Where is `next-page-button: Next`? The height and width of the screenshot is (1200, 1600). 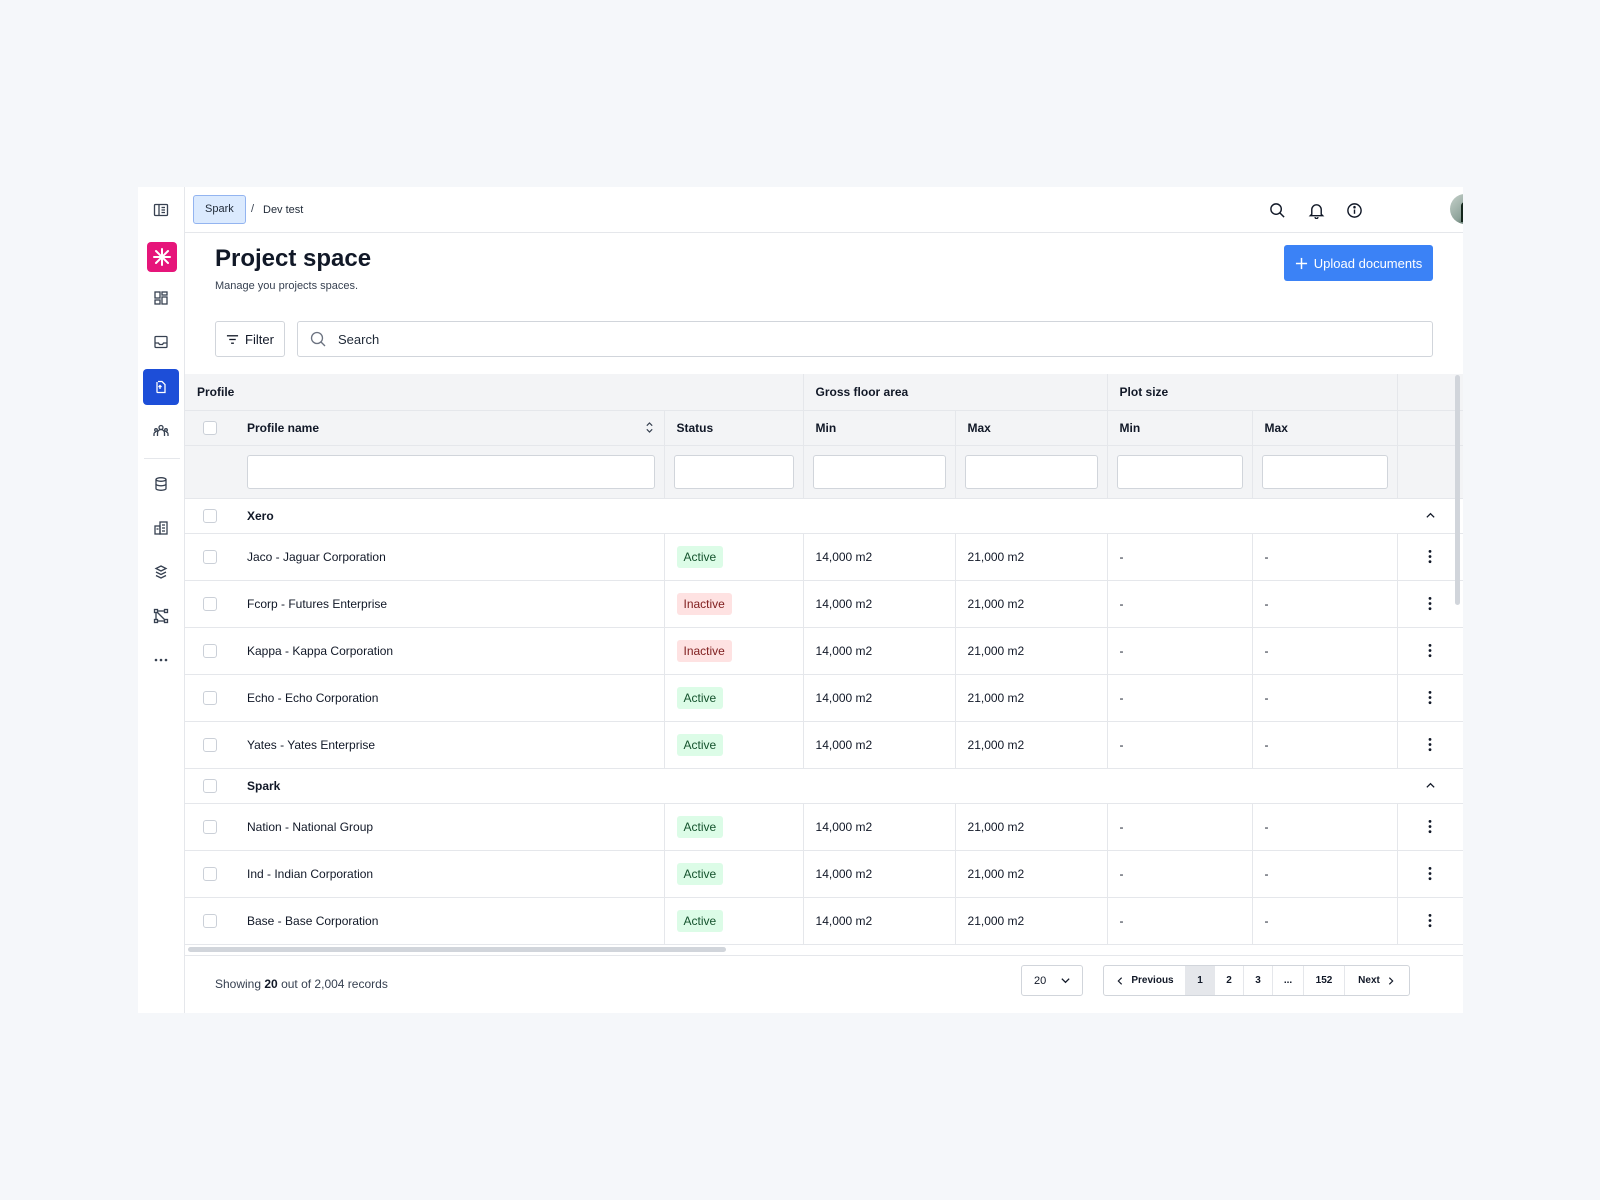 next-page-button: Next is located at coordinates (1377, 980).